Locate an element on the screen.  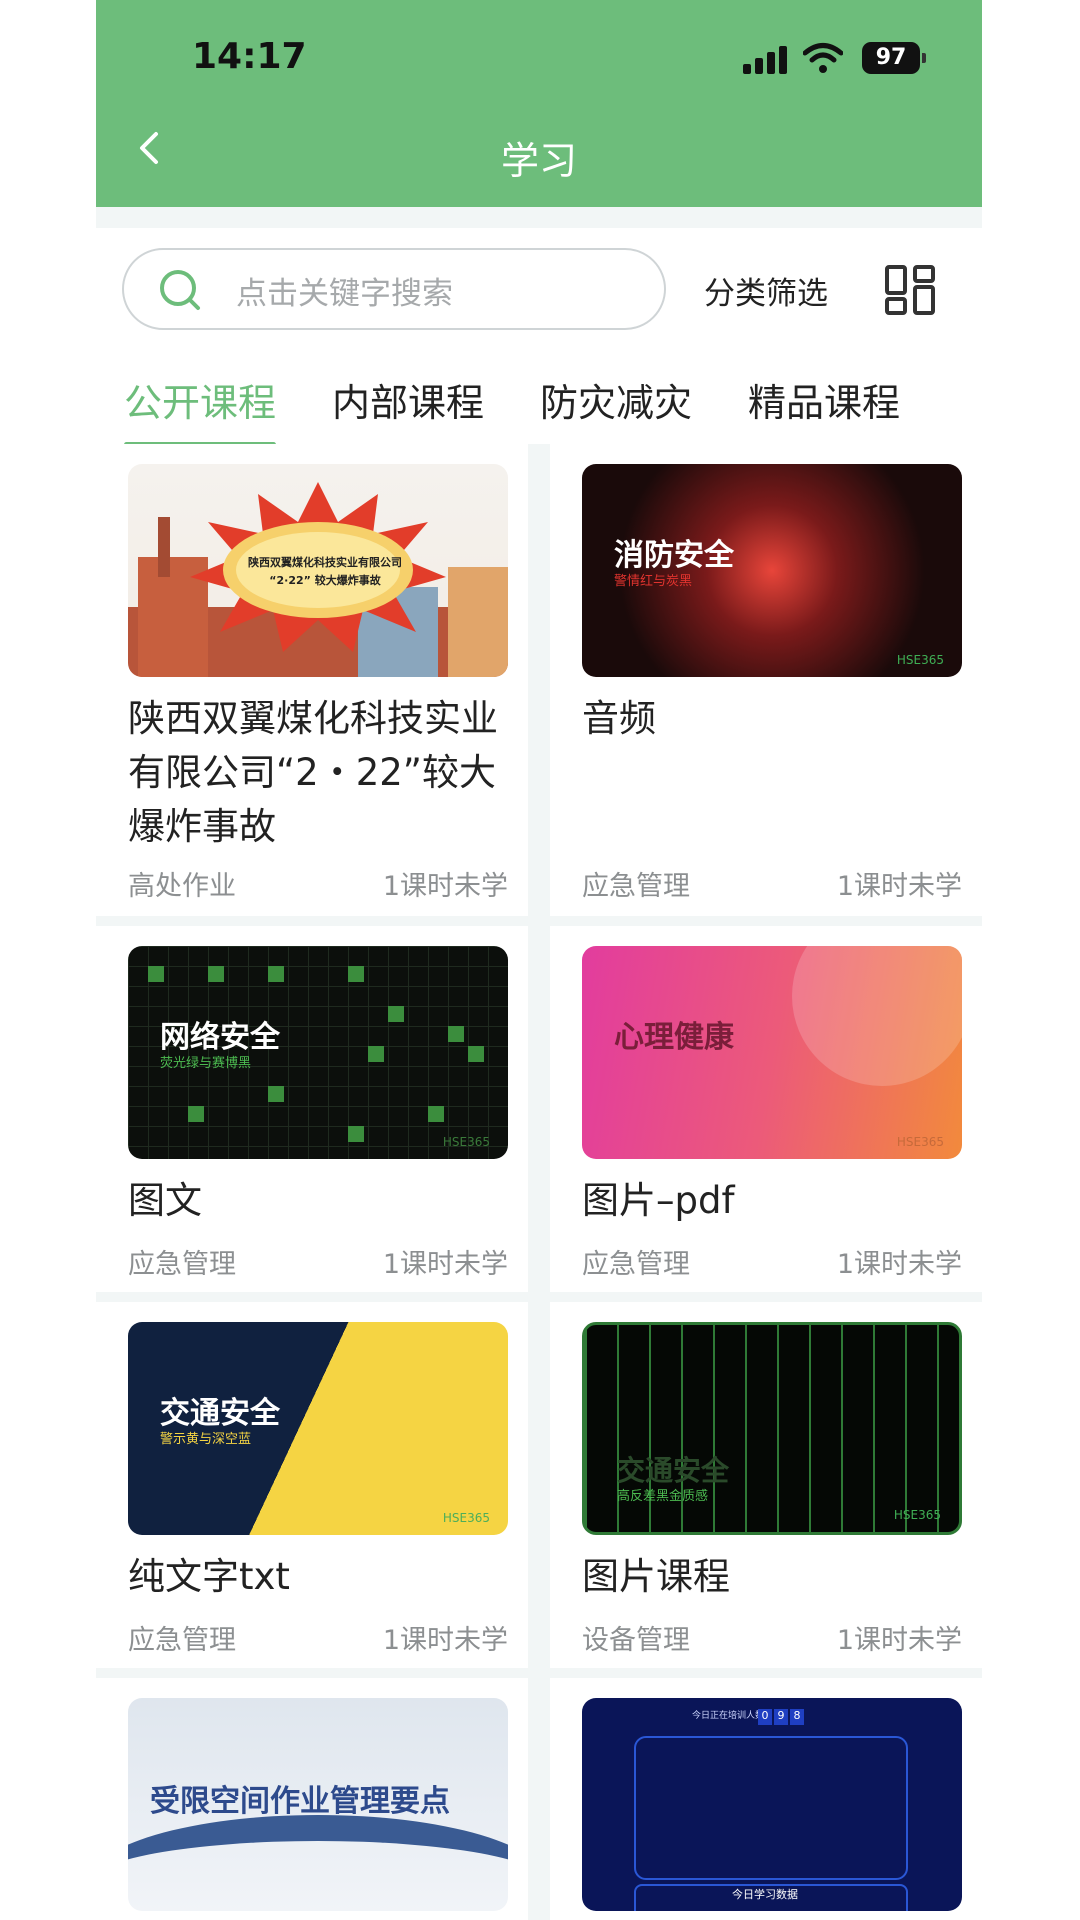
course-card: 交通安全 高反差黑金质感 HSE365 图片课程 设备管理 1课时未学 is located at coordinates (766, 1485).